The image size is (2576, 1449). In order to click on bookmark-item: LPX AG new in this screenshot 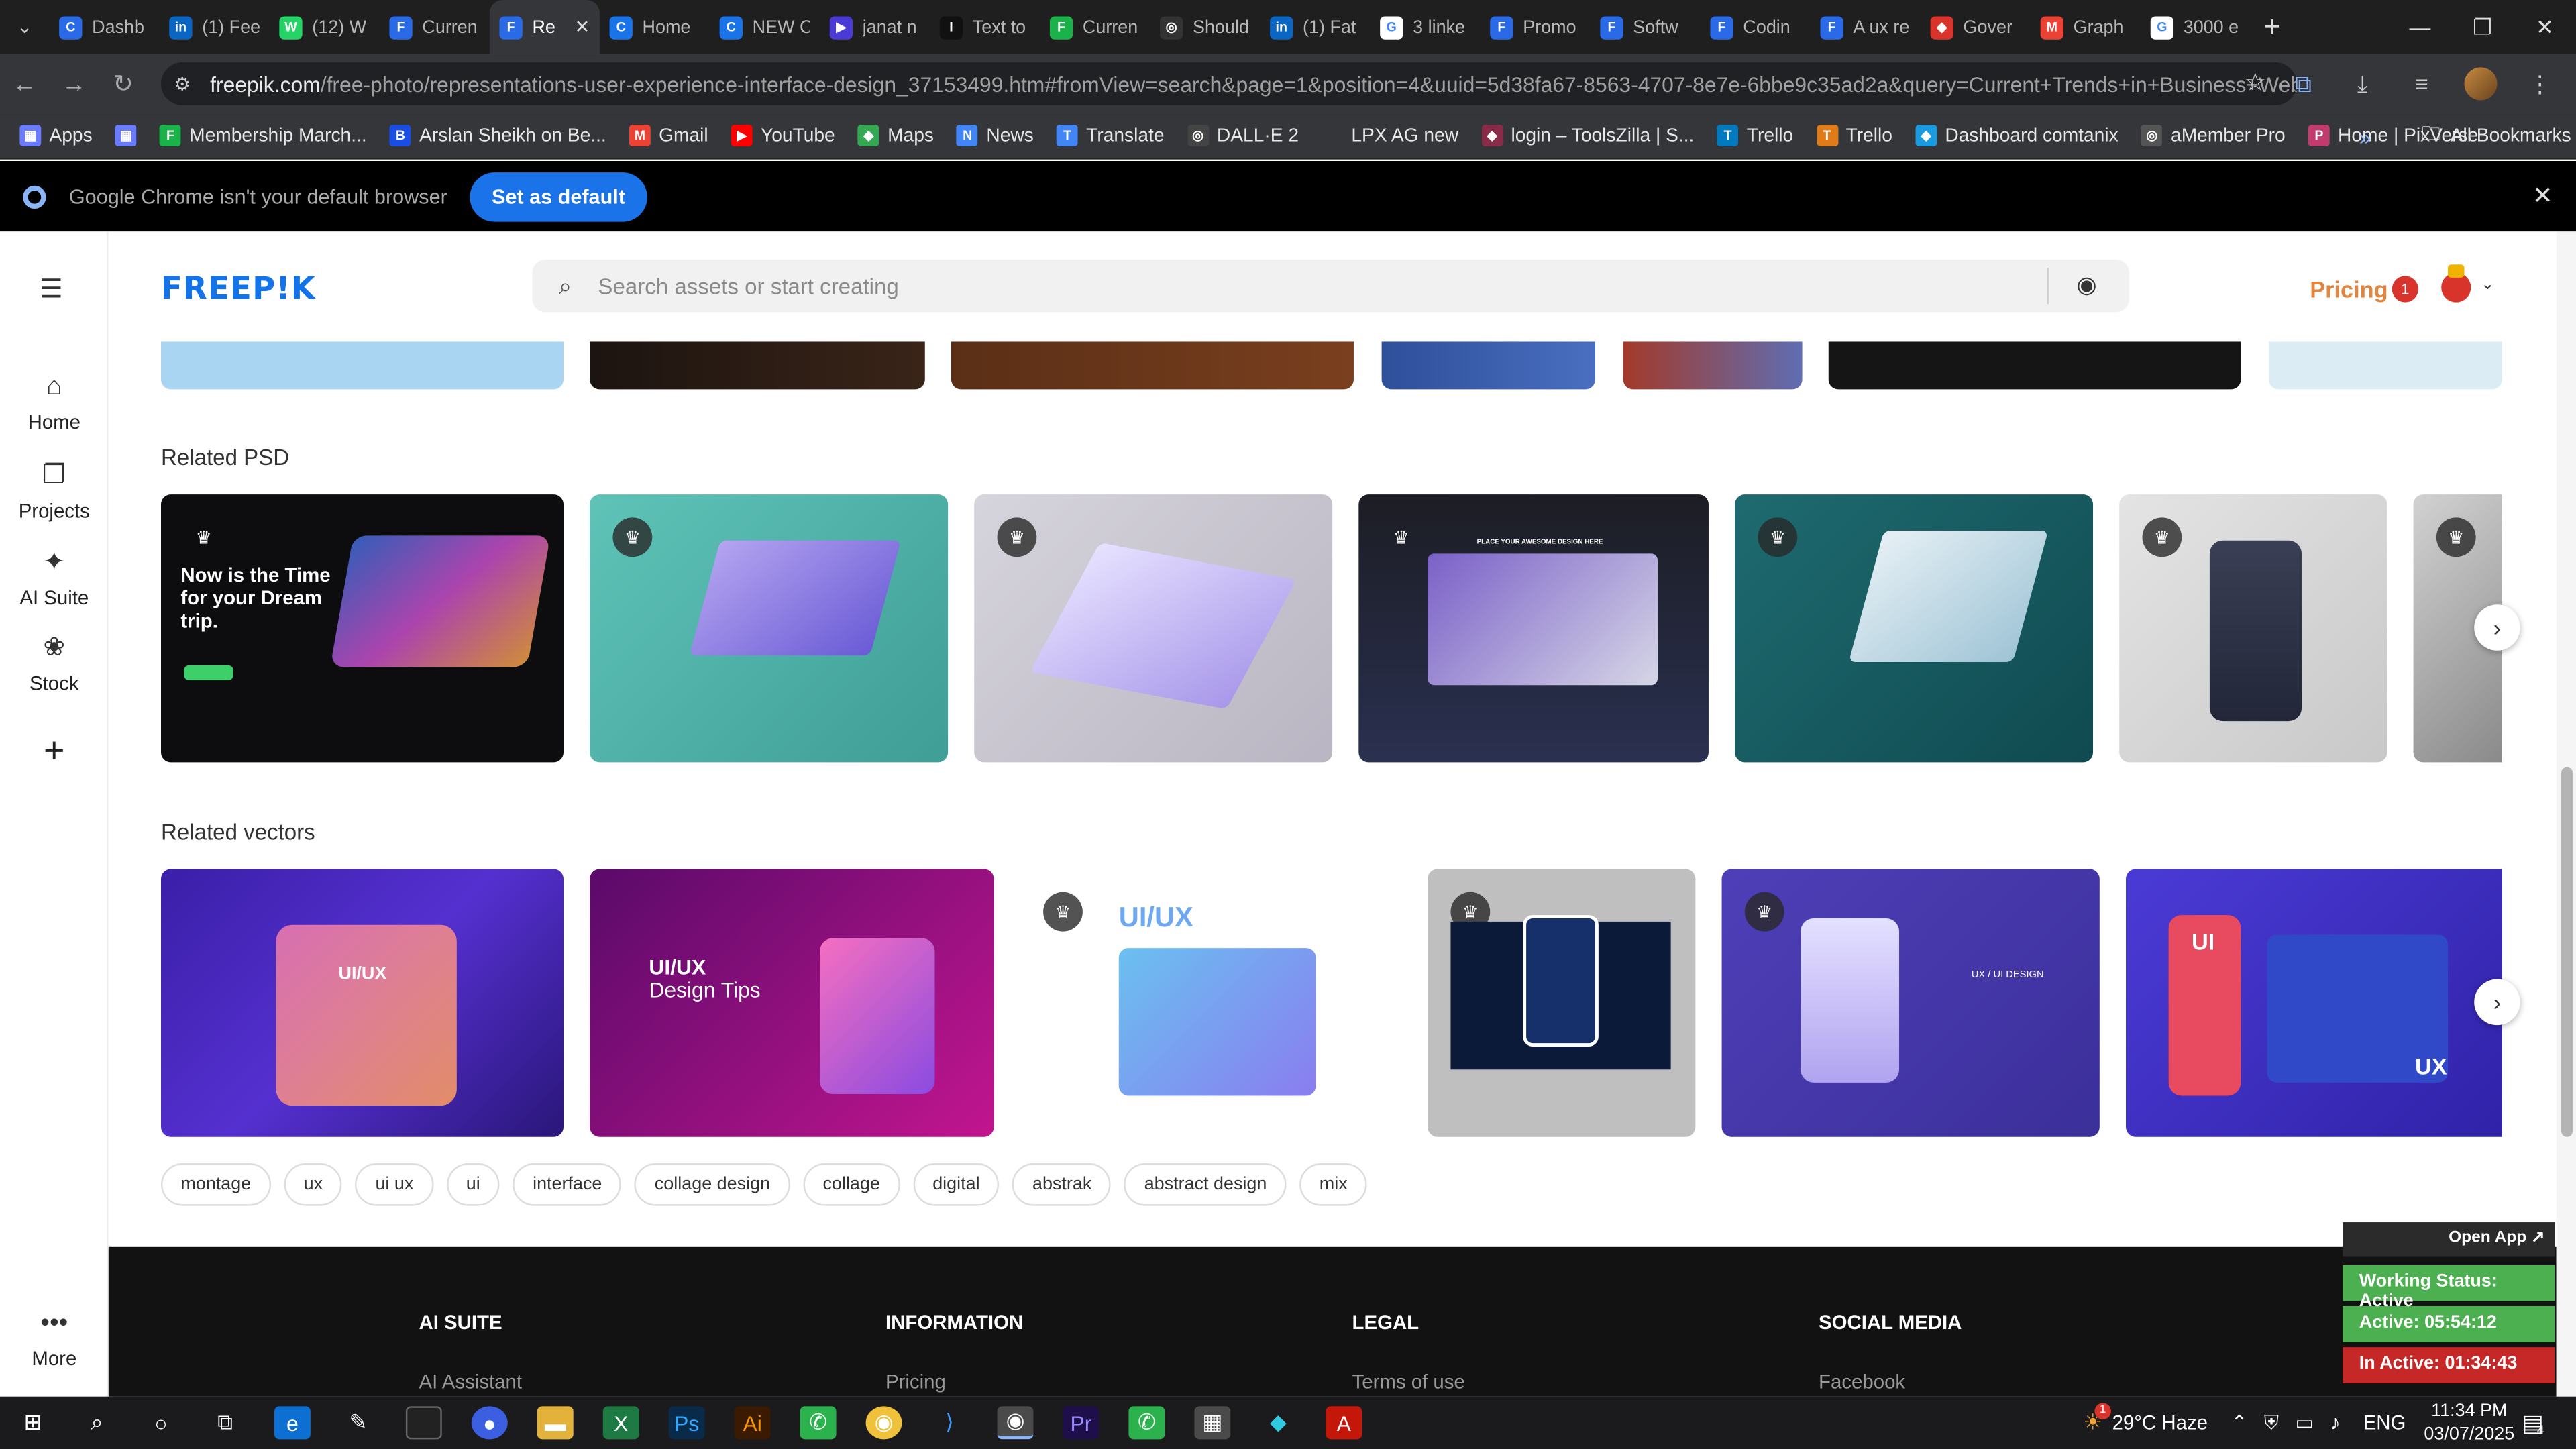, I will do `click(1390, 135)`.